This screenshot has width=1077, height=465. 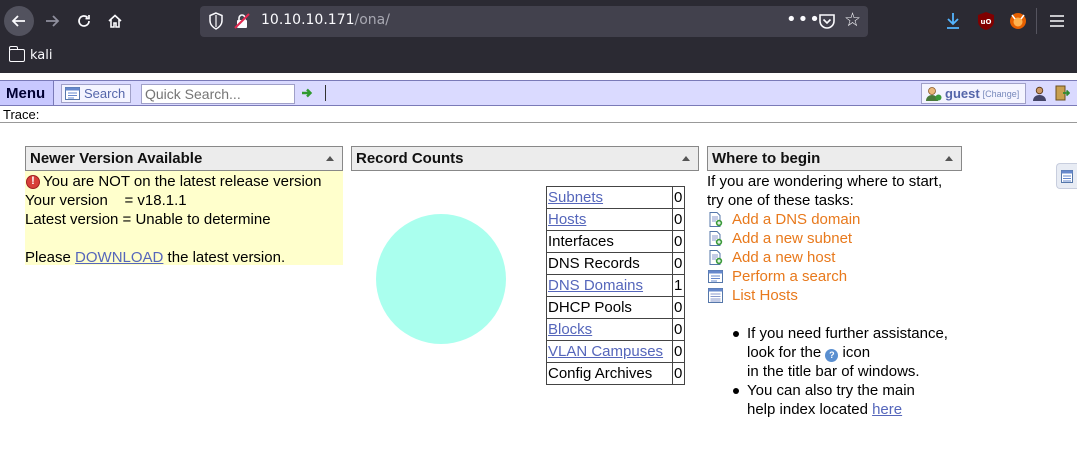 I want to click on table-row: DNS Domains 1, so click(x=615, y=285).